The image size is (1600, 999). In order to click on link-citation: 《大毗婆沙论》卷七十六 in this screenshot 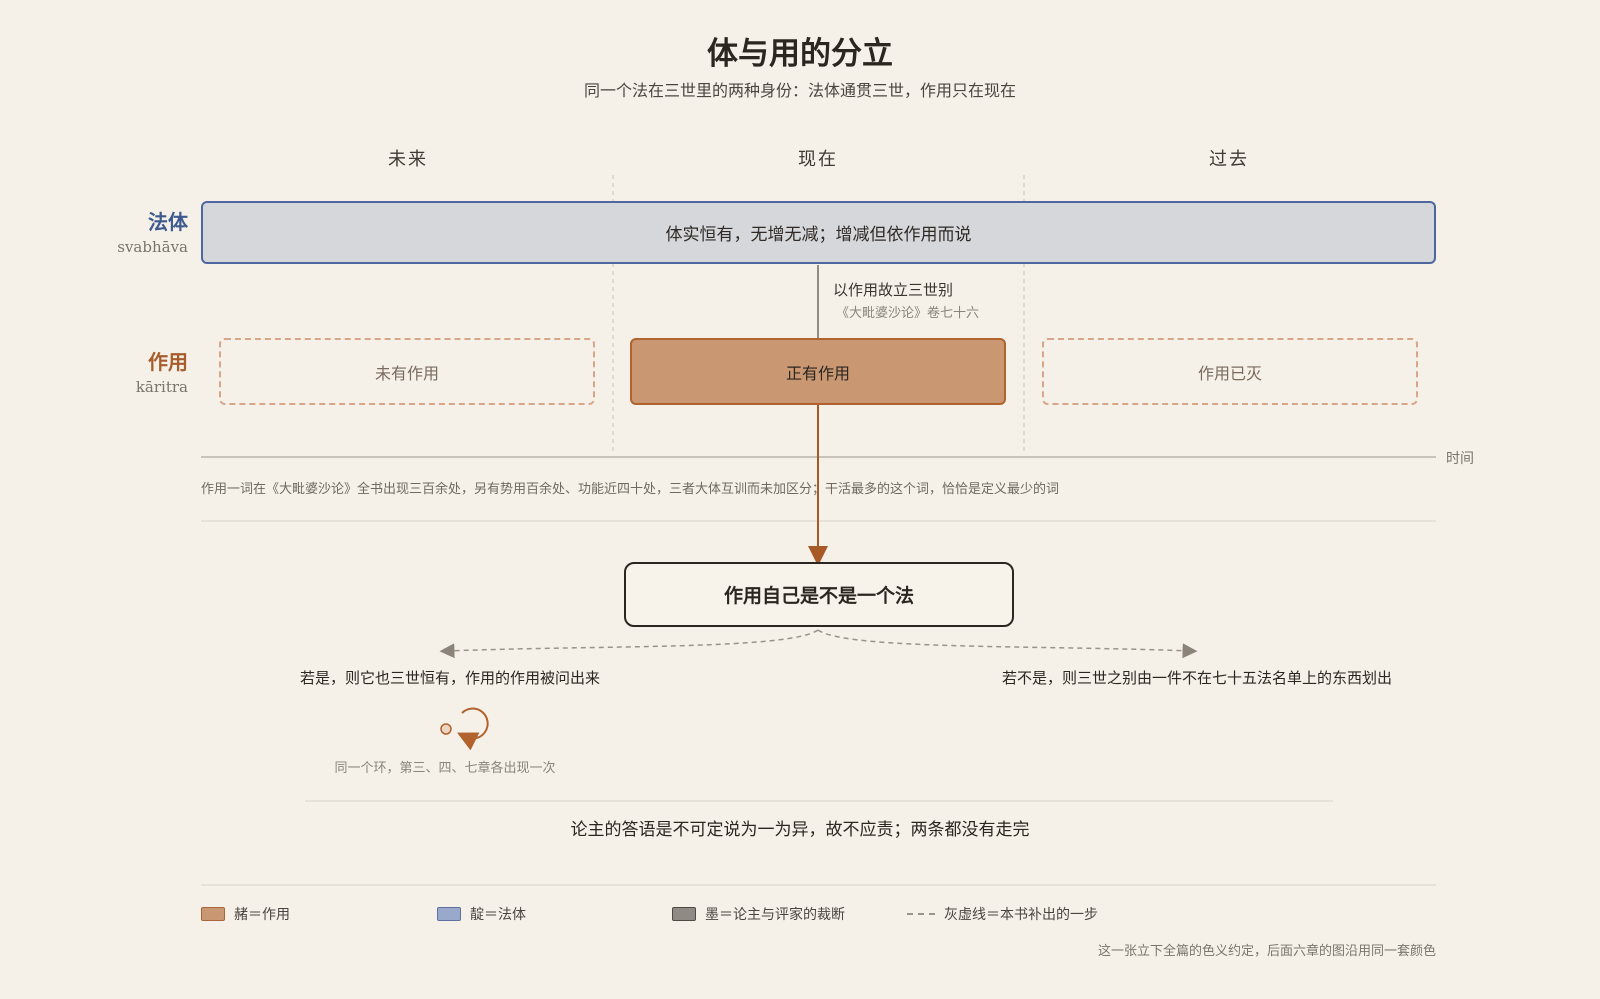, I will do `click(908, 313)`.